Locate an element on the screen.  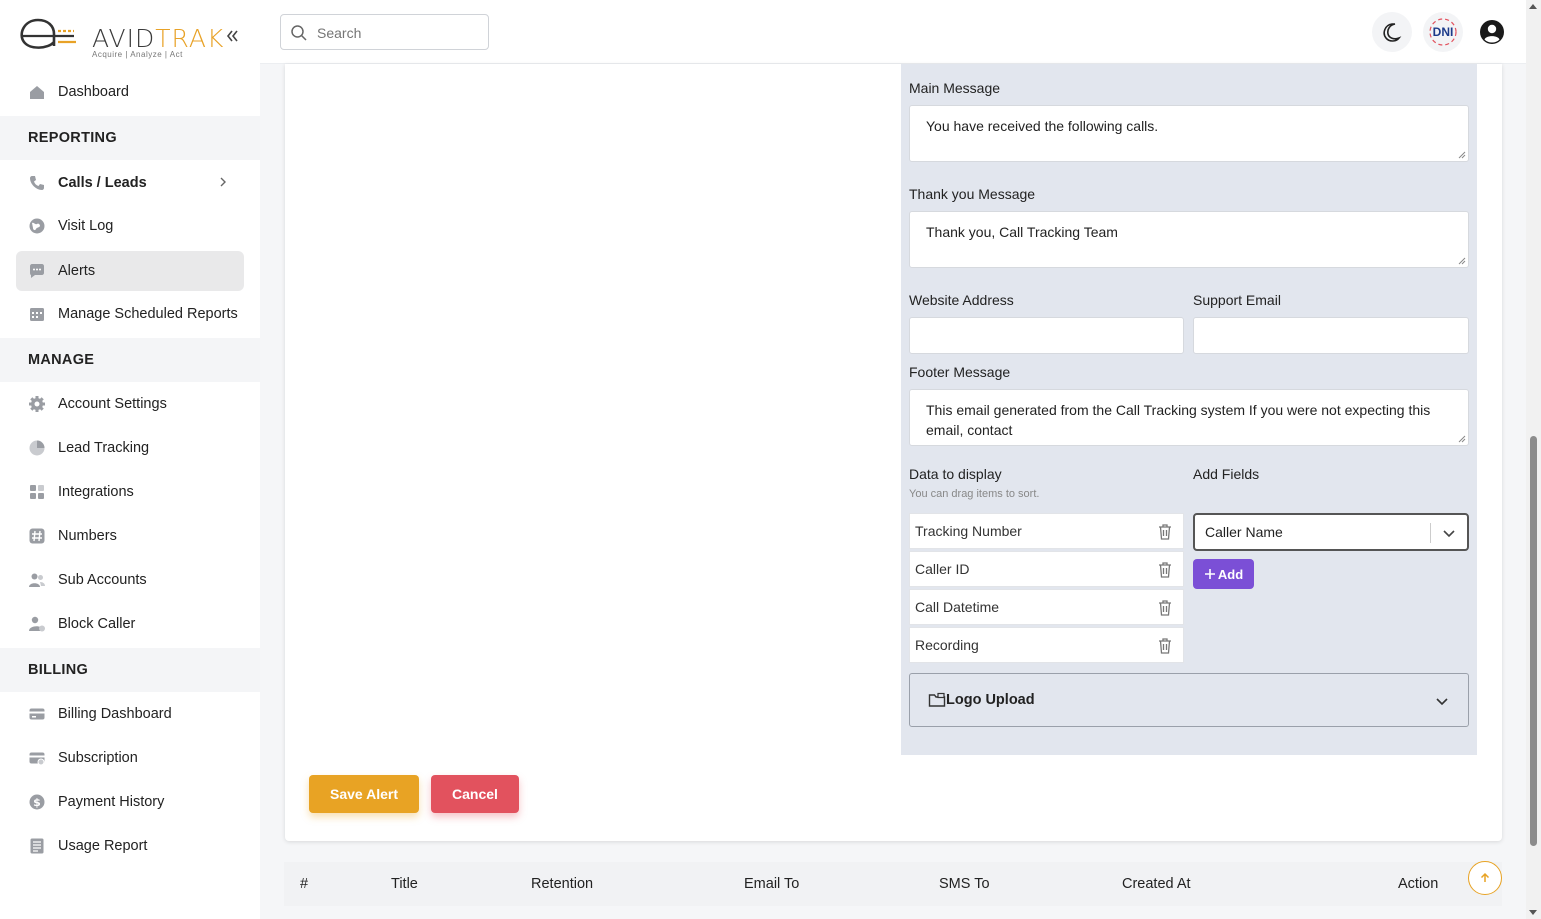
main-message-value: You have received the following calls. is located at coordinates (1042, 126).